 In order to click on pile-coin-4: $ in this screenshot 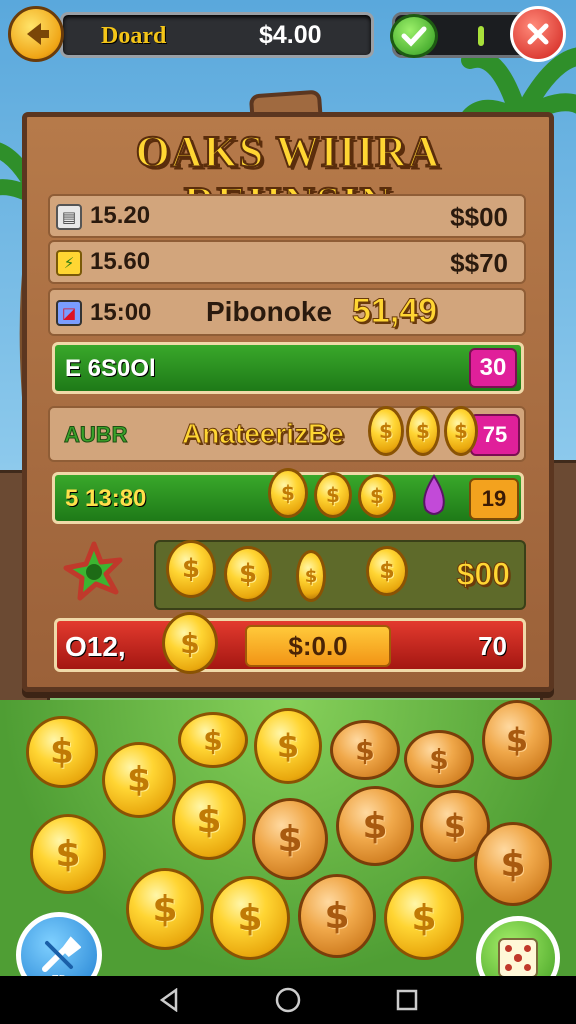, I will do `click(288, 746)`.